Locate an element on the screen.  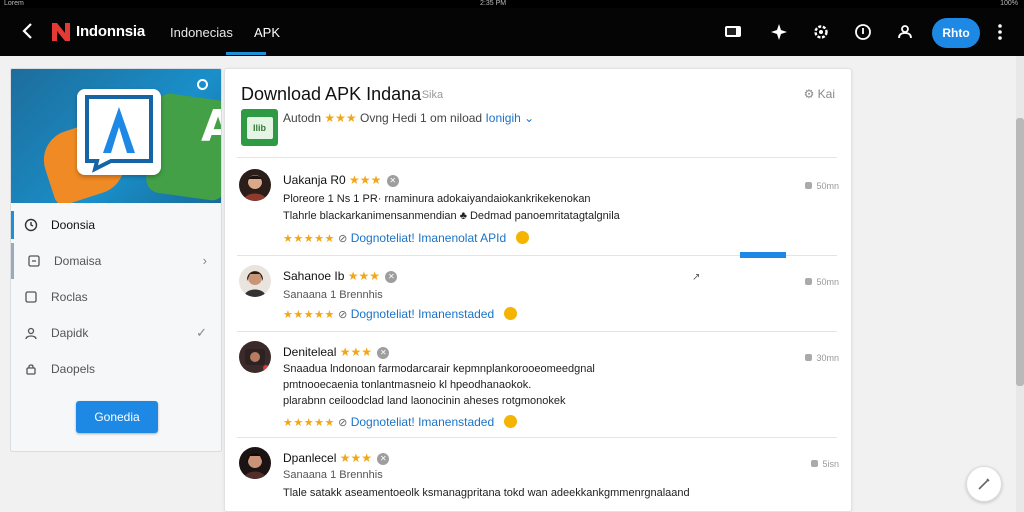
nav-tab-indonecias: Indonecias is located at coordinates (201, 32).